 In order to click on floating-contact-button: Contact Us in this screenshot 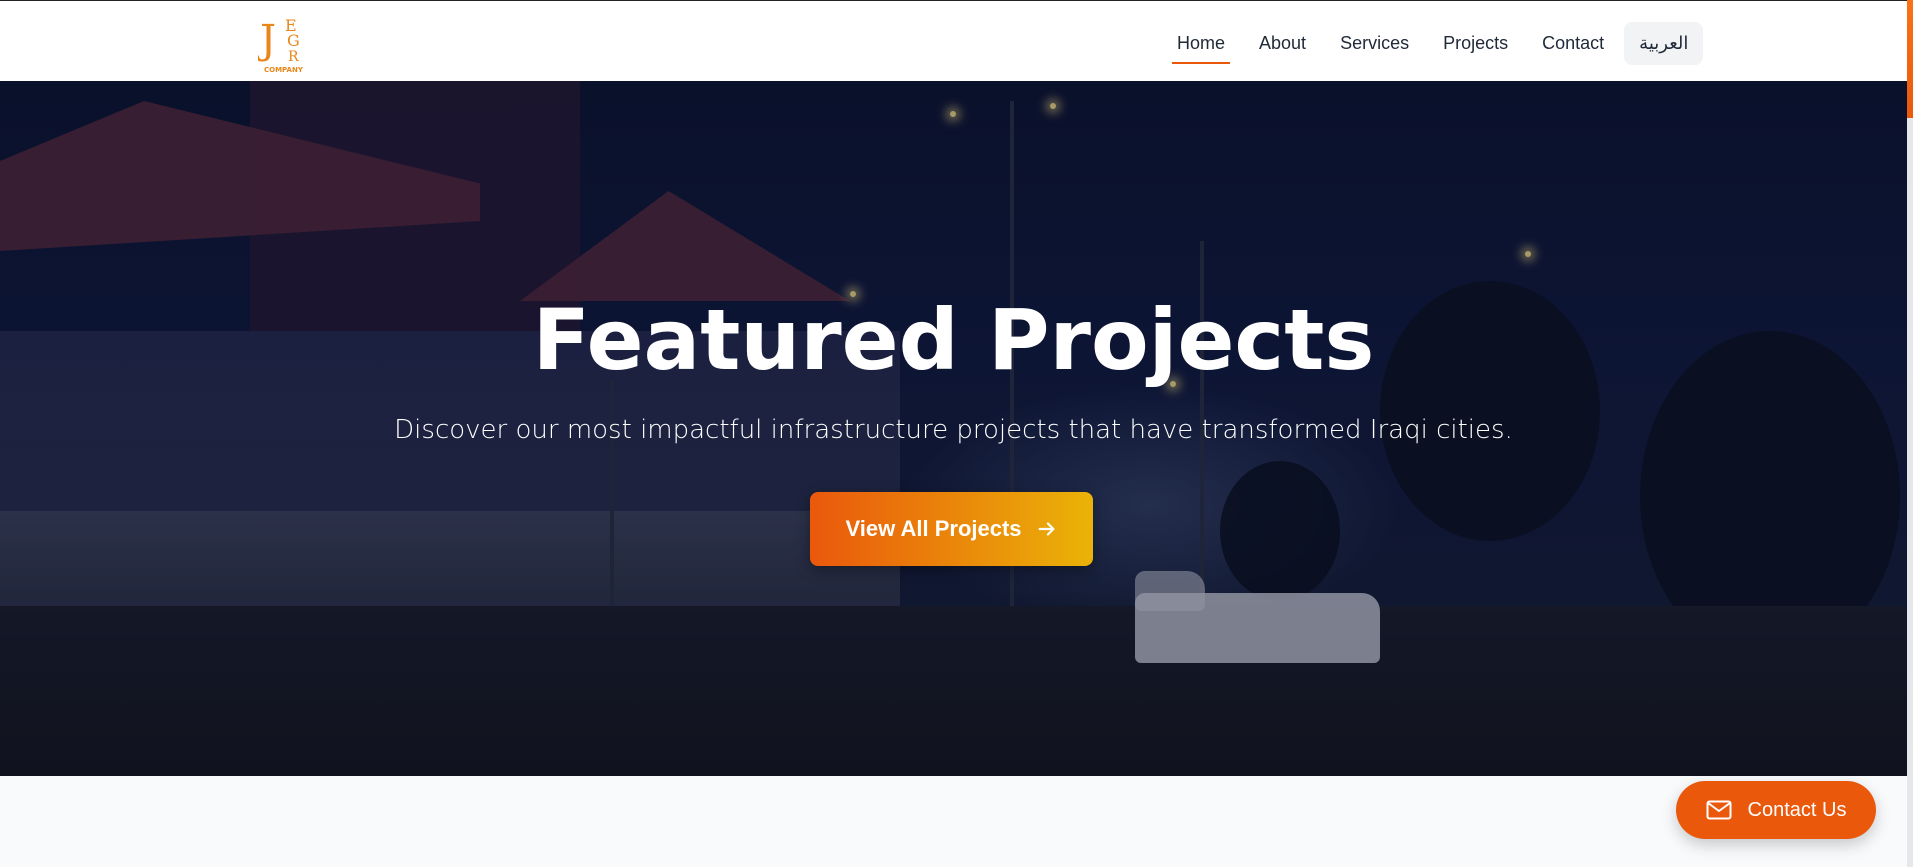, I will do `click(1776, 810)`.